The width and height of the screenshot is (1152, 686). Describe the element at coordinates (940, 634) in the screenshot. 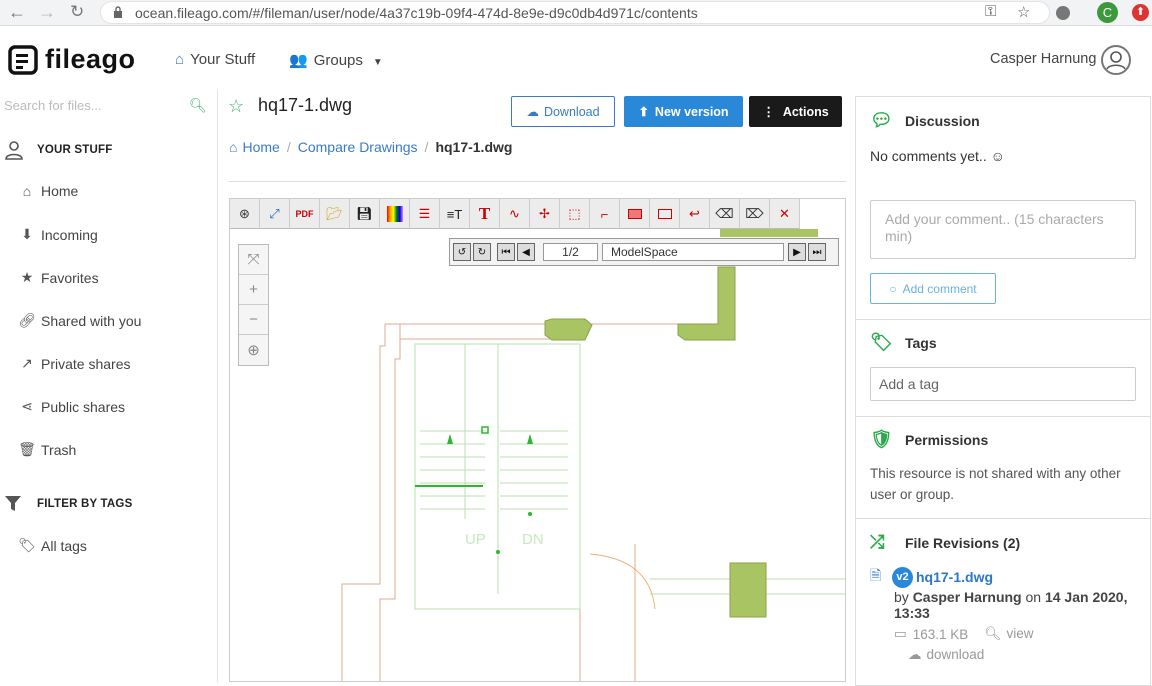

I see `revision-size: 163.1 KB` at that location.